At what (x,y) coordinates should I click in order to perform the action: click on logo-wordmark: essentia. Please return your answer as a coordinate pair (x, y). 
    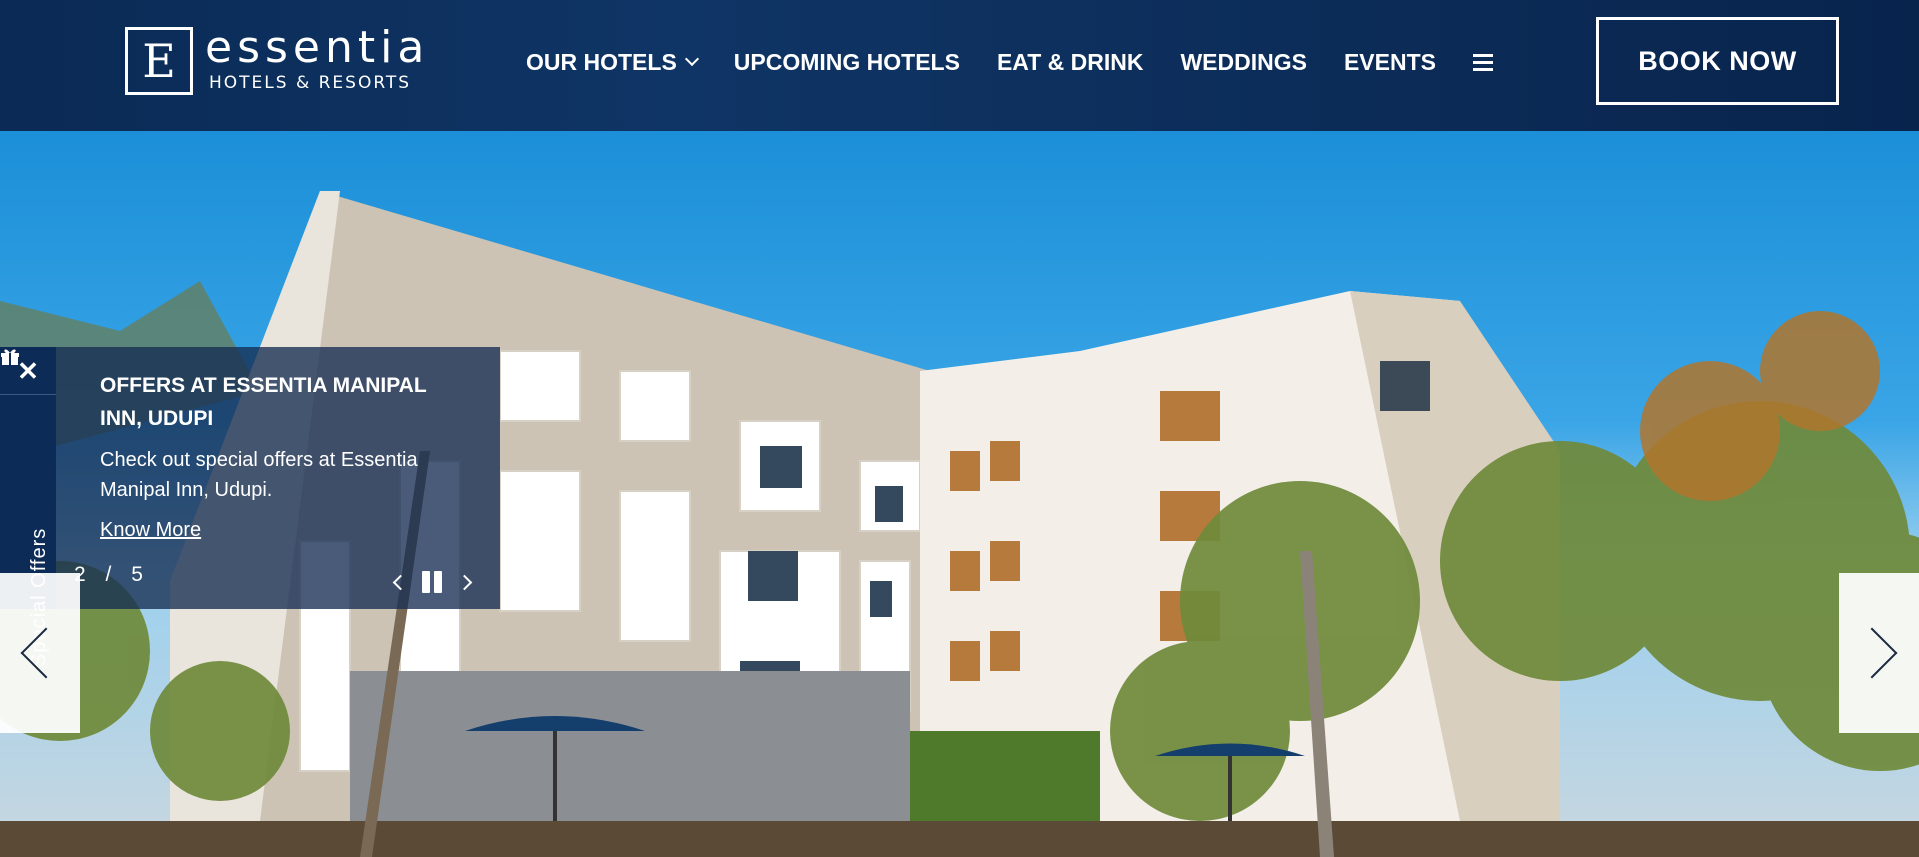
    Looking at the image, I should click on (317, 47).